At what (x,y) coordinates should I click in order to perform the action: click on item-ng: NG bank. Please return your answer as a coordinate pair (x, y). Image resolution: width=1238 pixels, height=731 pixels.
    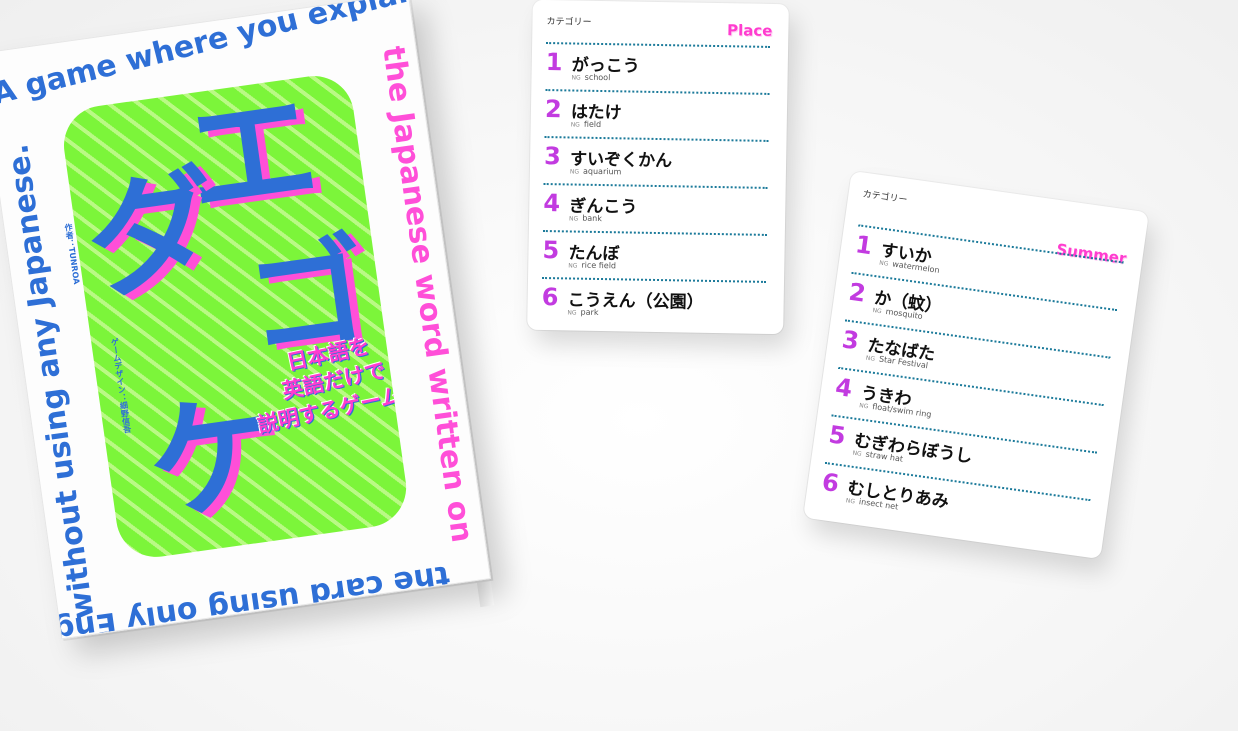
    Looking at the image, I should click on (585, 218).